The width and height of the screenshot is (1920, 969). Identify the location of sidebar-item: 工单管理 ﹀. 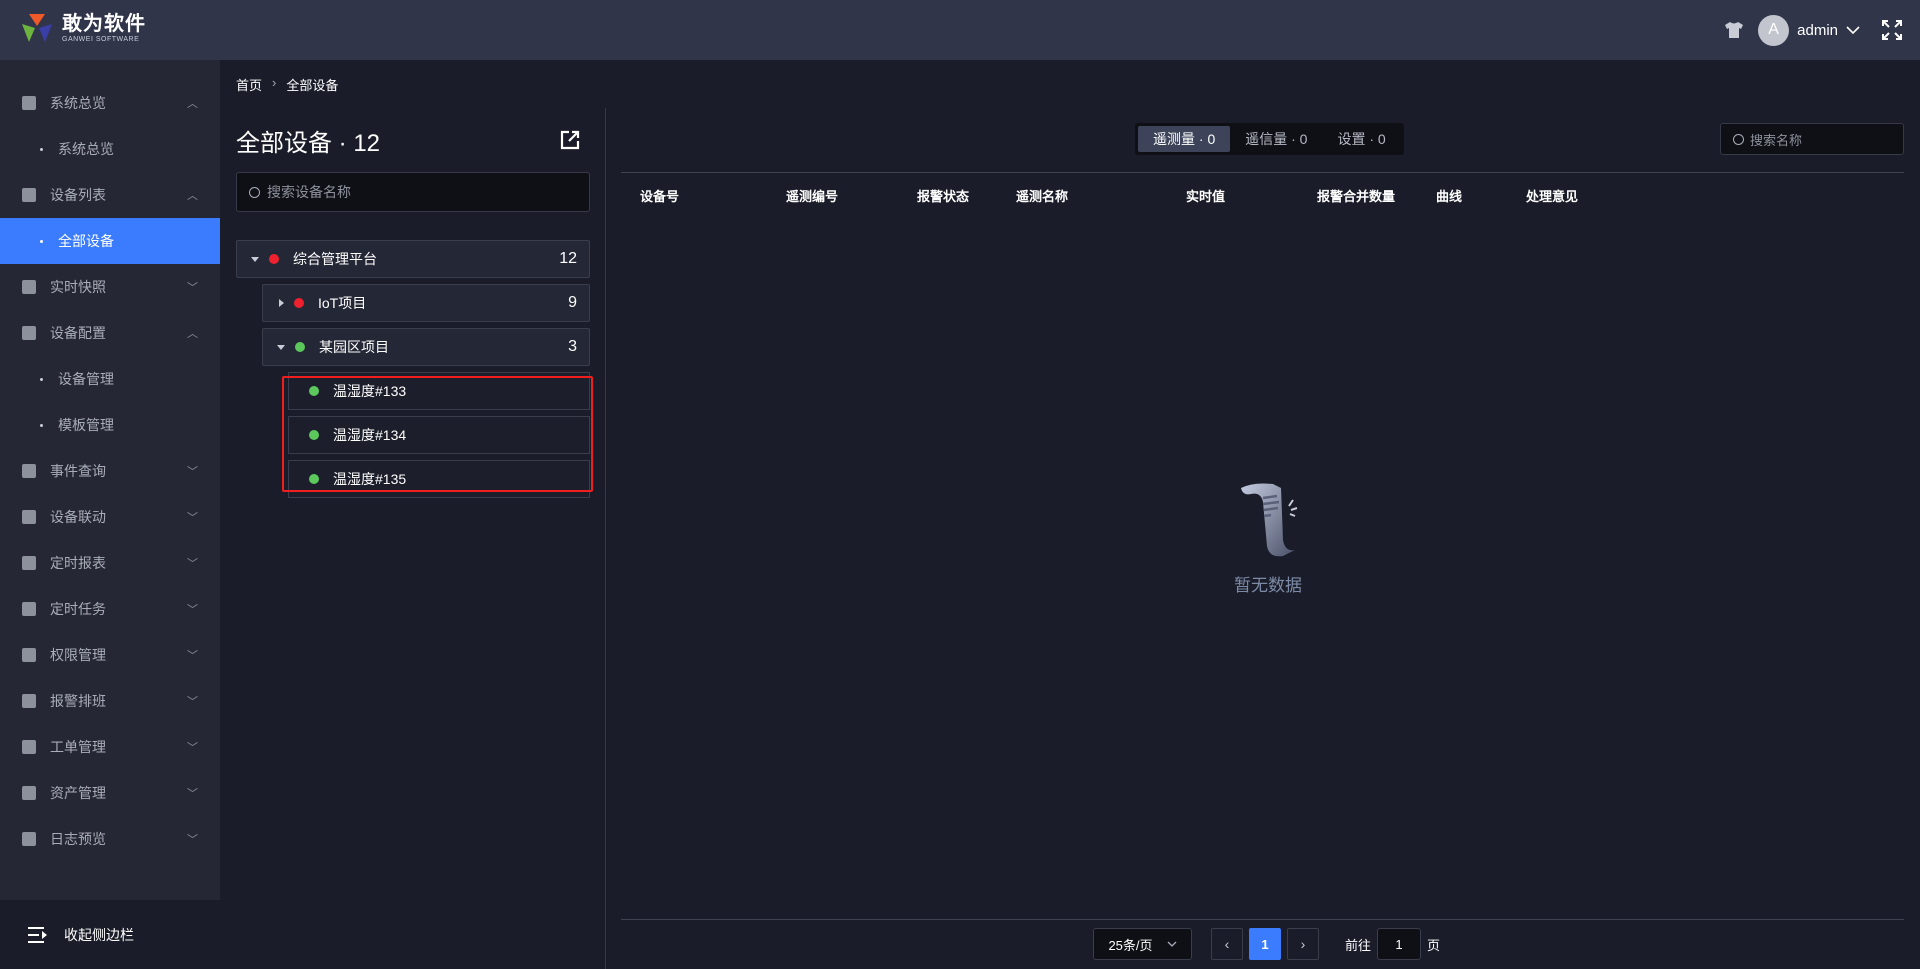
(110, 747).